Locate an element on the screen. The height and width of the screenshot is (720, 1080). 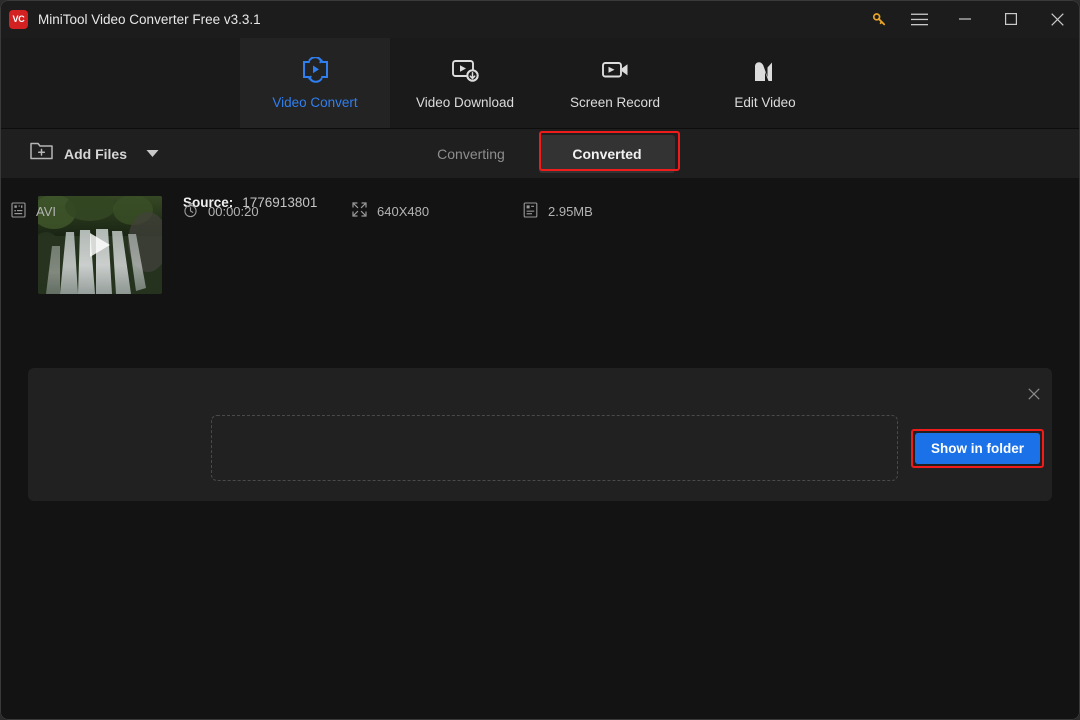
tab-converting: Converting is located at coordinates (471, 154).